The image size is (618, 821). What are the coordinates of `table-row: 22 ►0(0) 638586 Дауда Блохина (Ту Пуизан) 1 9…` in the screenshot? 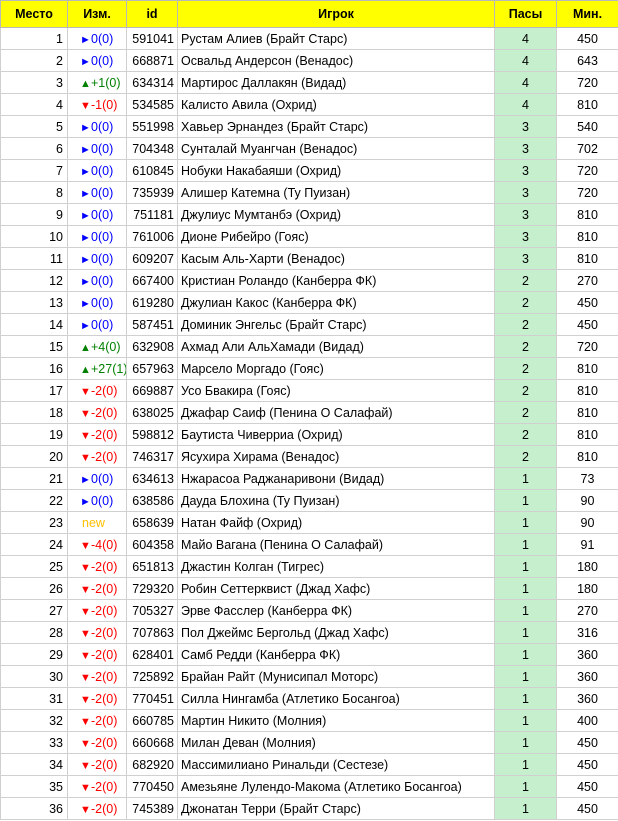 It's located at (309, 500).